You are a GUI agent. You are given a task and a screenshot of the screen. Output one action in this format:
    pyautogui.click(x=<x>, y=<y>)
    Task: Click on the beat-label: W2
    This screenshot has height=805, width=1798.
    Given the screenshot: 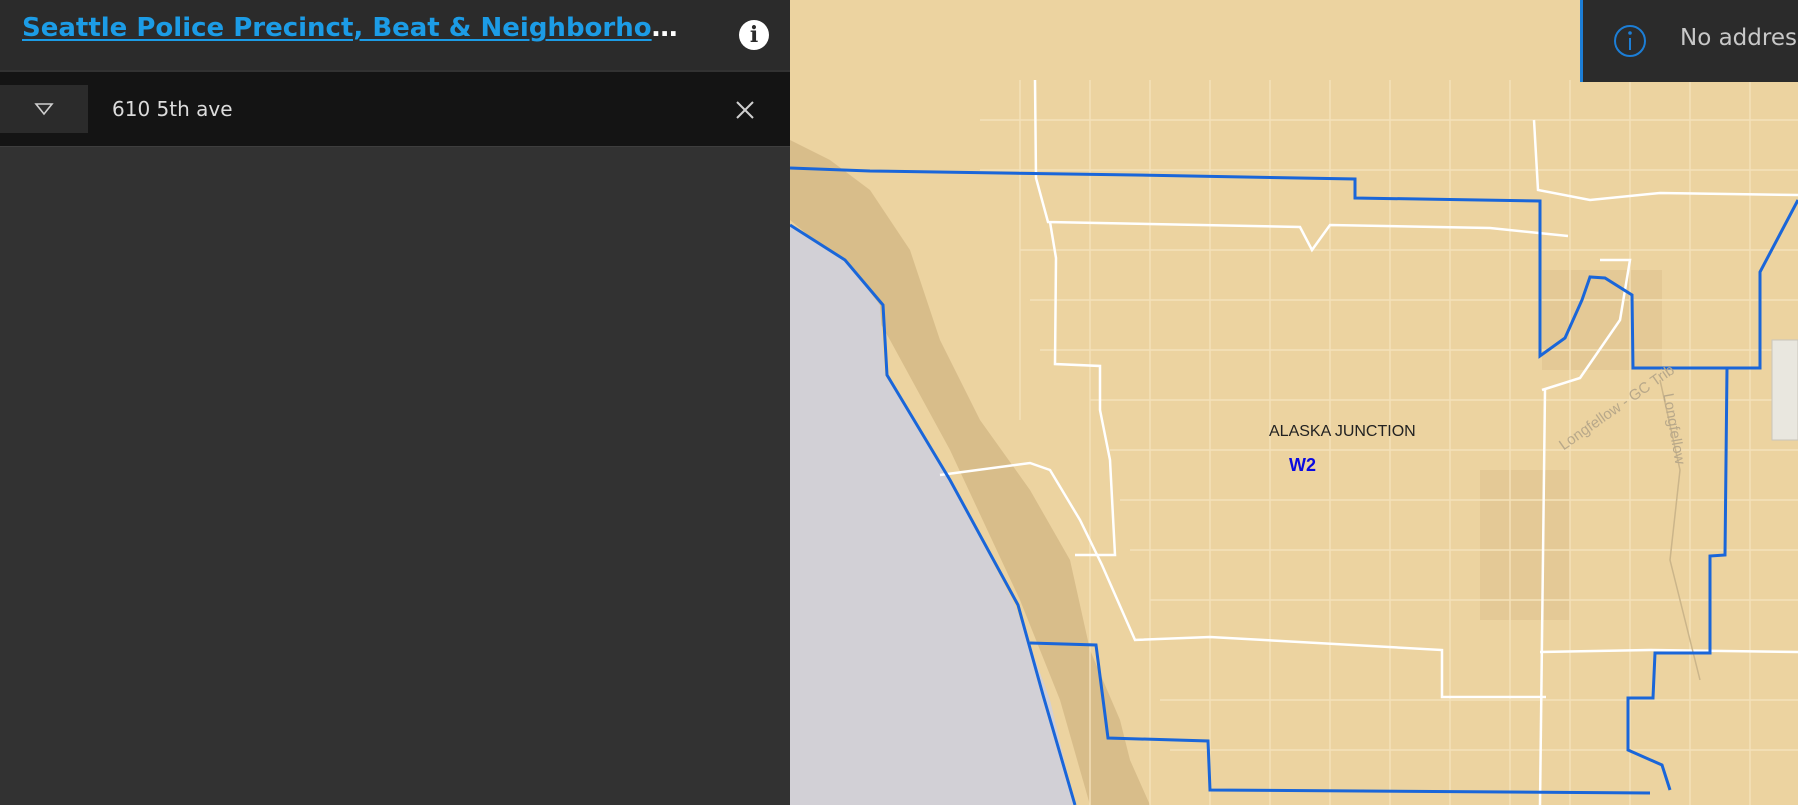 What is the action you would take?
    pyautogui.click(x=1302, y=465)
    